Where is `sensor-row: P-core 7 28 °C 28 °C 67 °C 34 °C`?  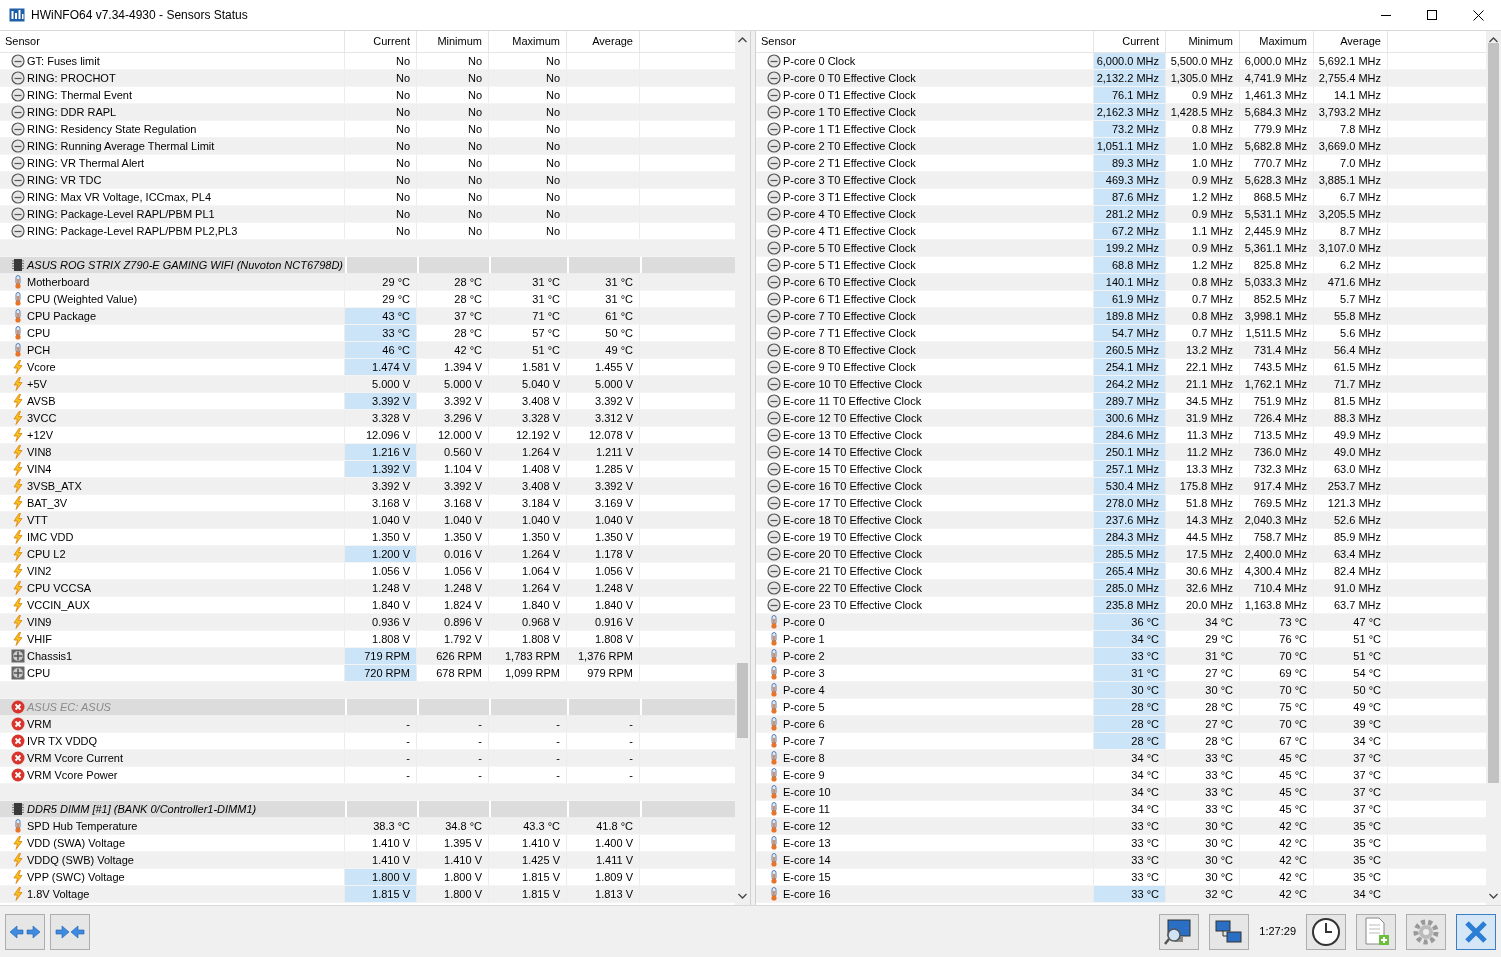
sensor-row: P-core 7 28 °C 28 °C 67 °C 34 °C is located at coordinates (1121, 741).